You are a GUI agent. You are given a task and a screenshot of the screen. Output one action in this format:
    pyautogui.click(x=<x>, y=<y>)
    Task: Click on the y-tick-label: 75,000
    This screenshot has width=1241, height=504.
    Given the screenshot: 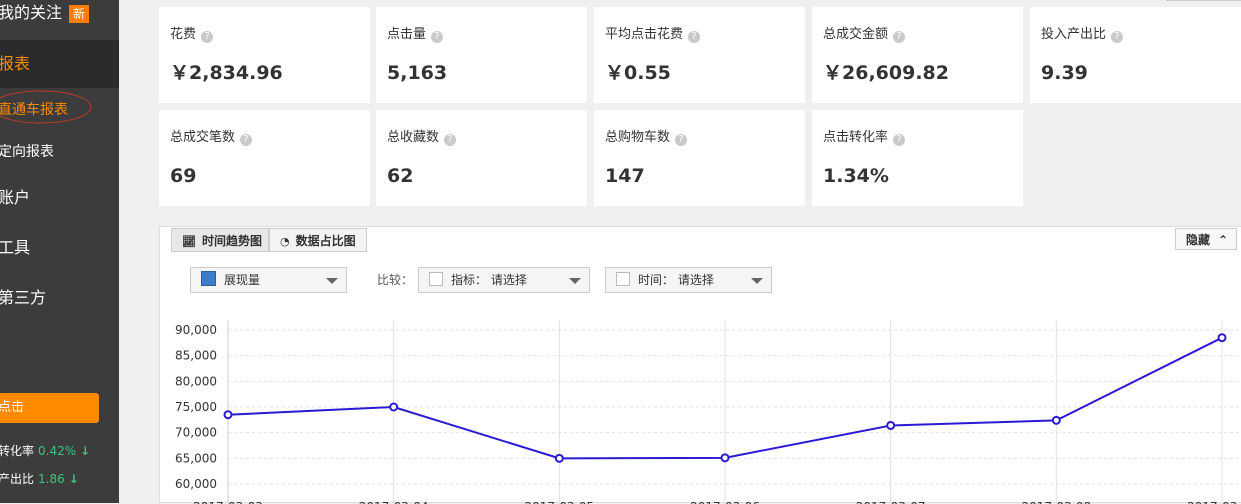 What is the action you would take?
    pyautogui.click(x=196, y=407)
    